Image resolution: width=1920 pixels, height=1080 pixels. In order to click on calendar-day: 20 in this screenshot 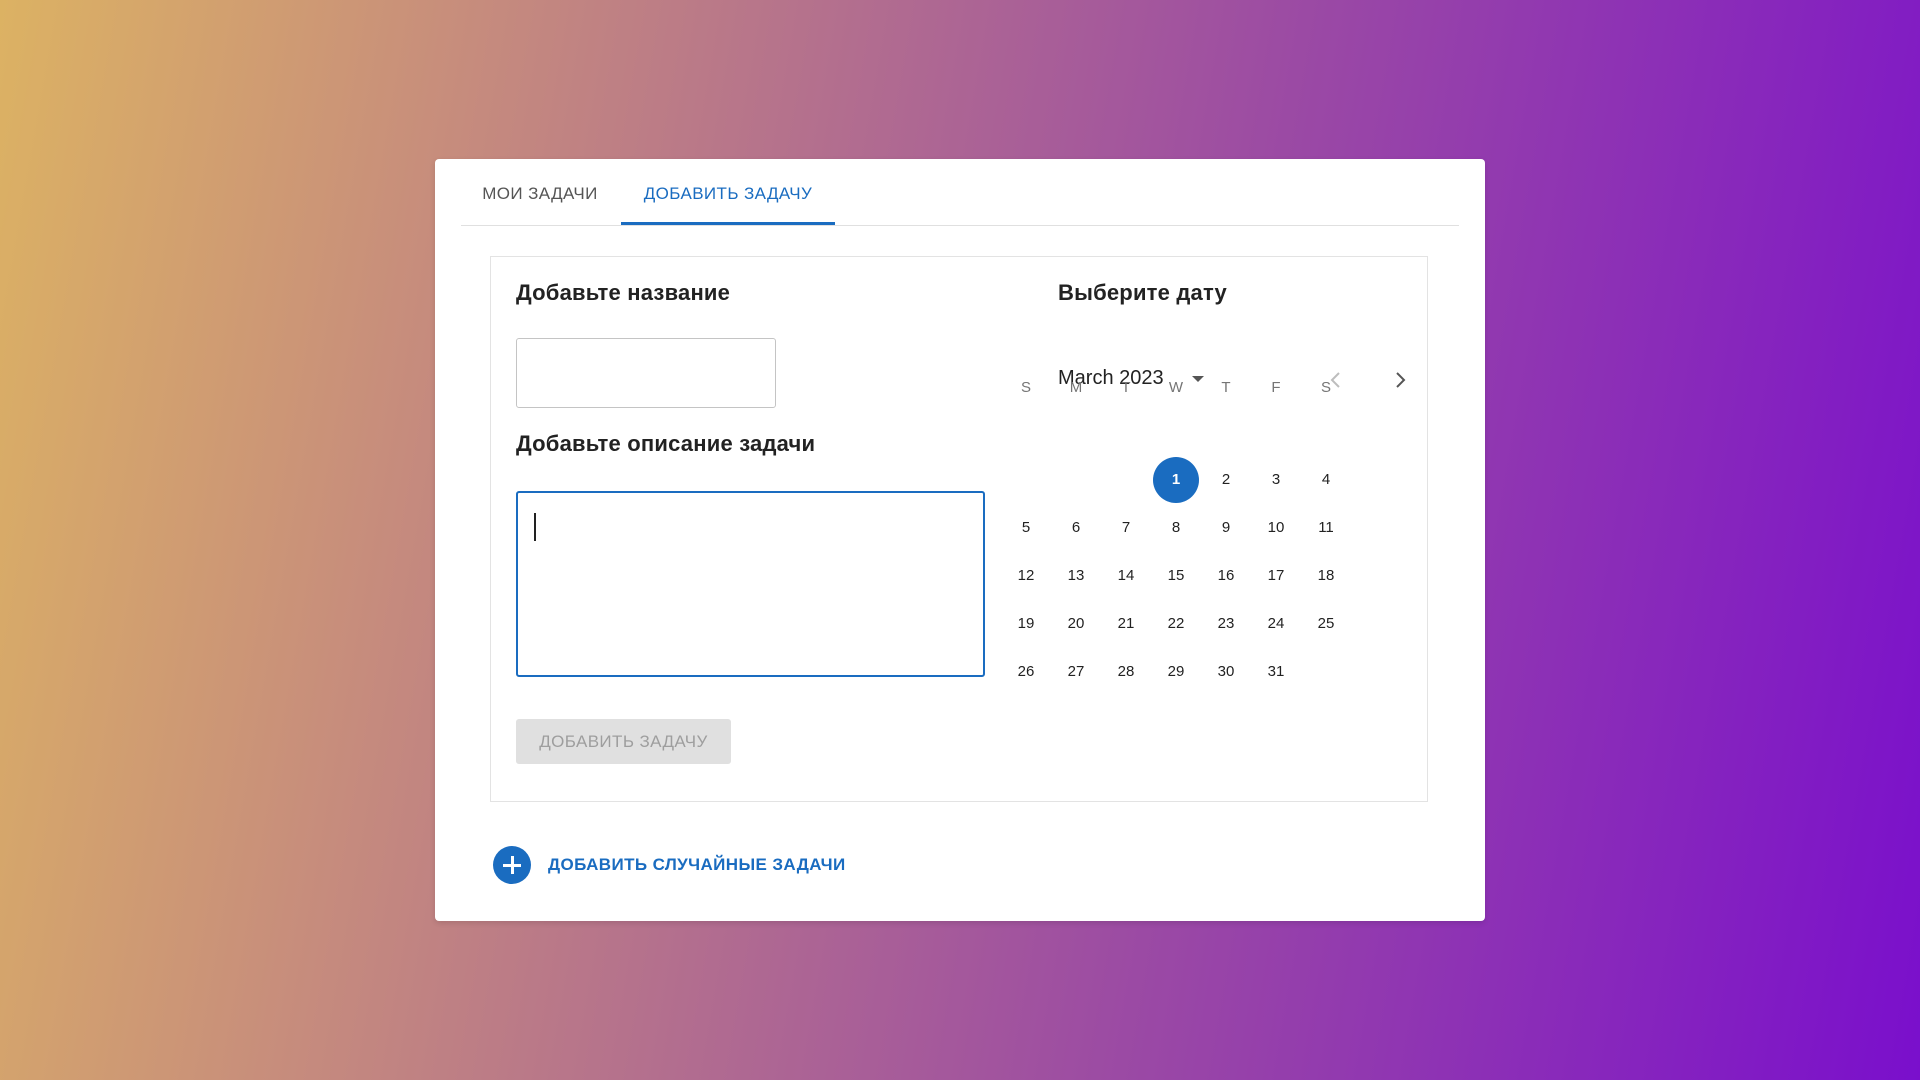, I will do `click(1076, 624)`.